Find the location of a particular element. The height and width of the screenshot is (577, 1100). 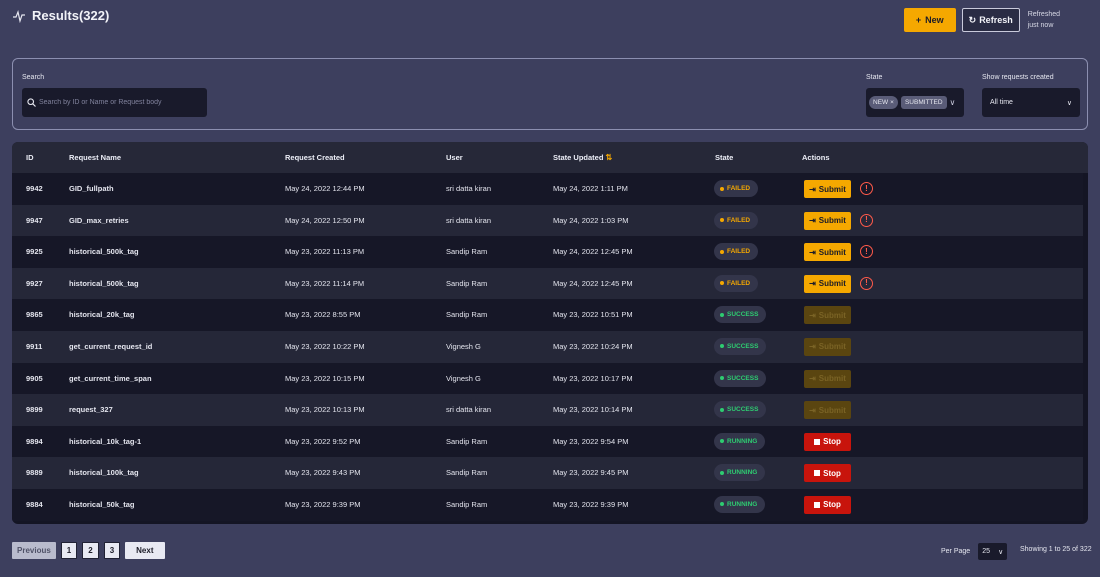

col-actions: Actions is located at coordinates (816, 157).